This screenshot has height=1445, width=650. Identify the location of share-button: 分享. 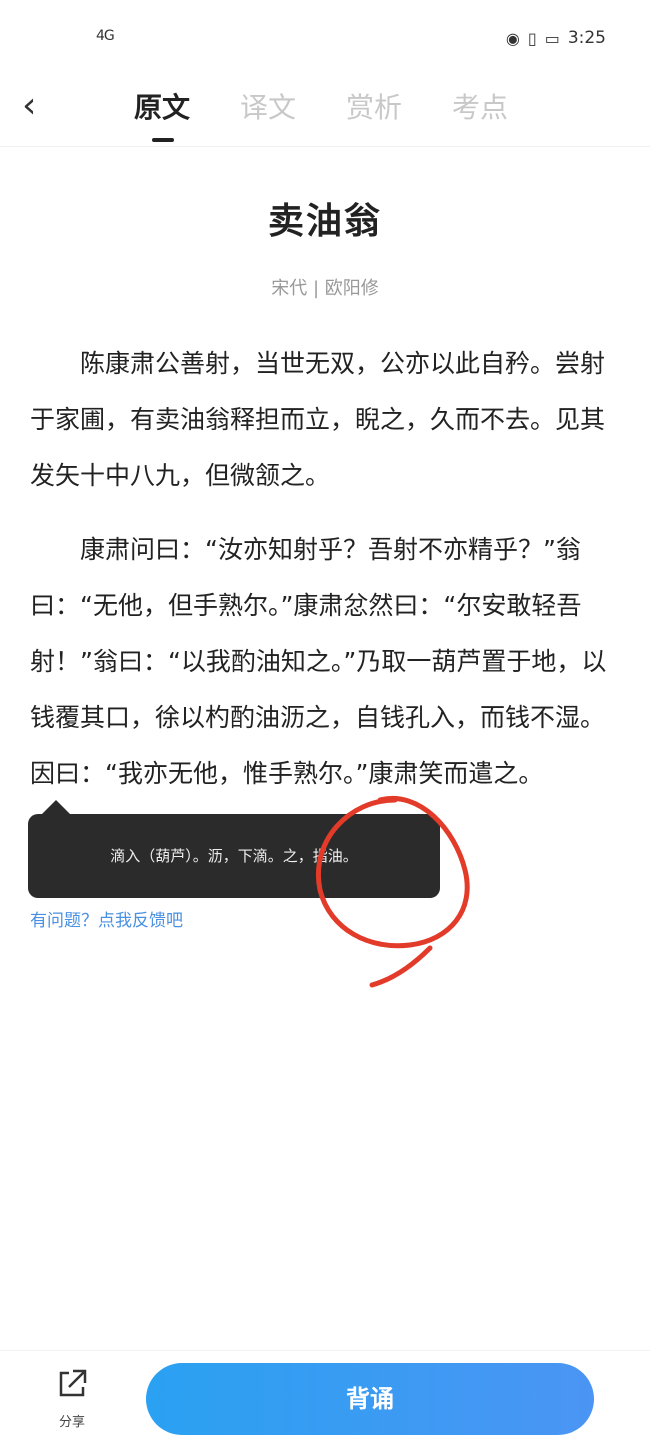
(72, 1398).